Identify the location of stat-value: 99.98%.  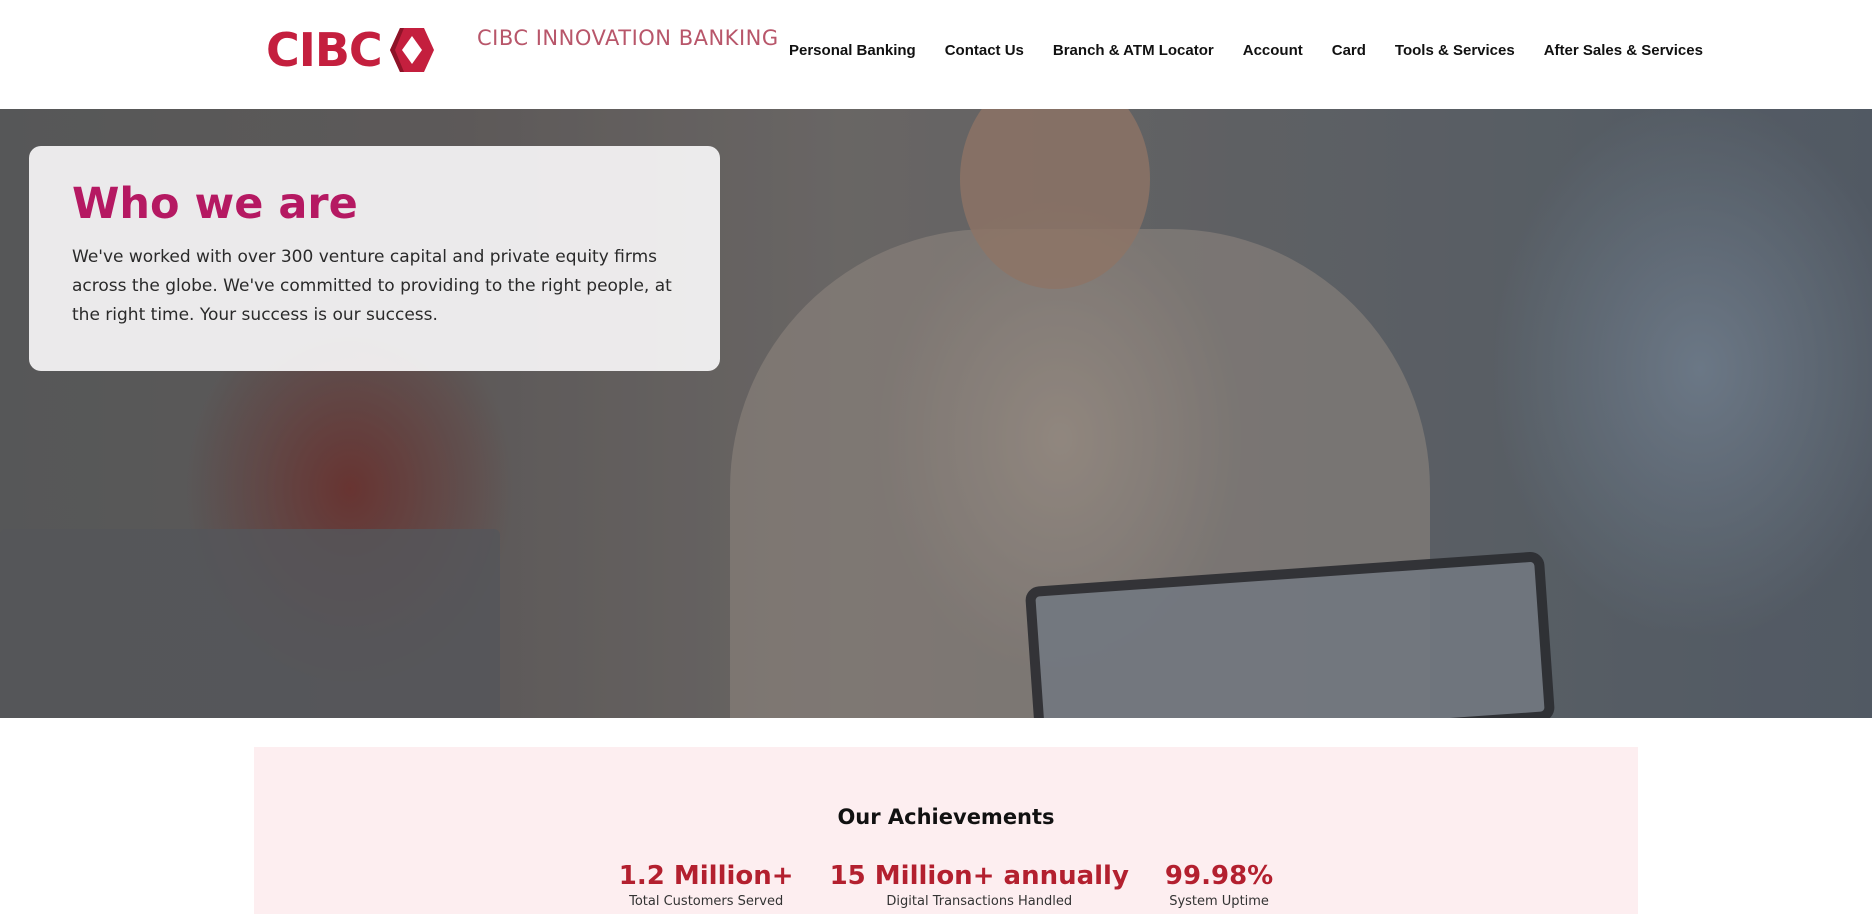
(1219, 876).